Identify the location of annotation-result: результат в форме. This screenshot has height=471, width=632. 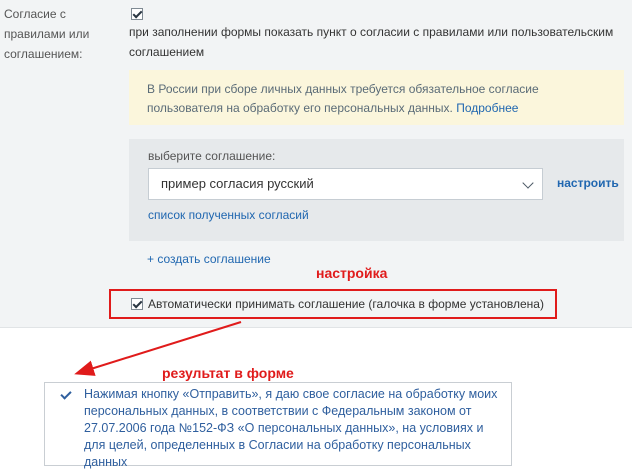
(228, 373).